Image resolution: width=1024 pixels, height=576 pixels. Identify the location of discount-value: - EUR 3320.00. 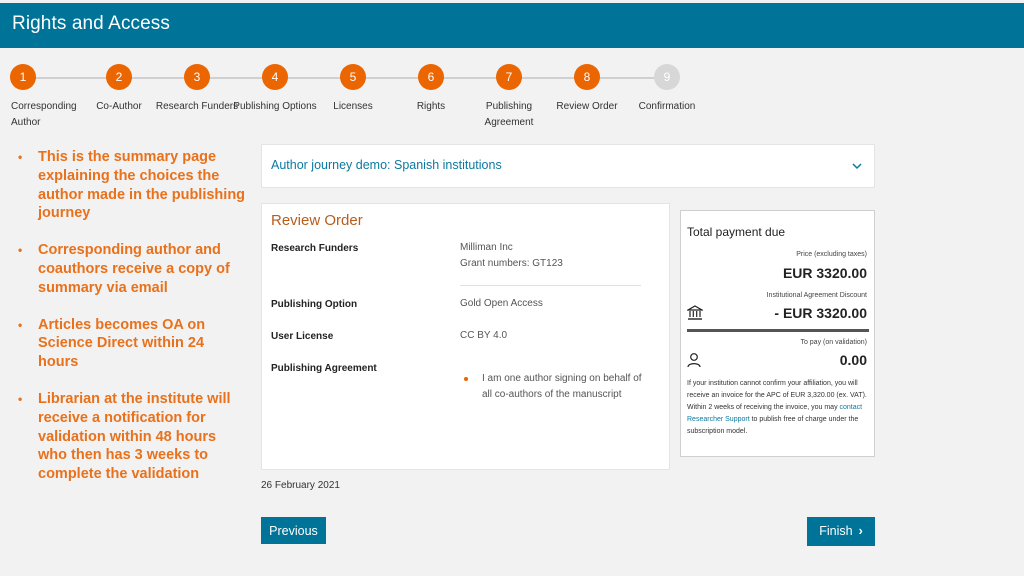
(820, 313).